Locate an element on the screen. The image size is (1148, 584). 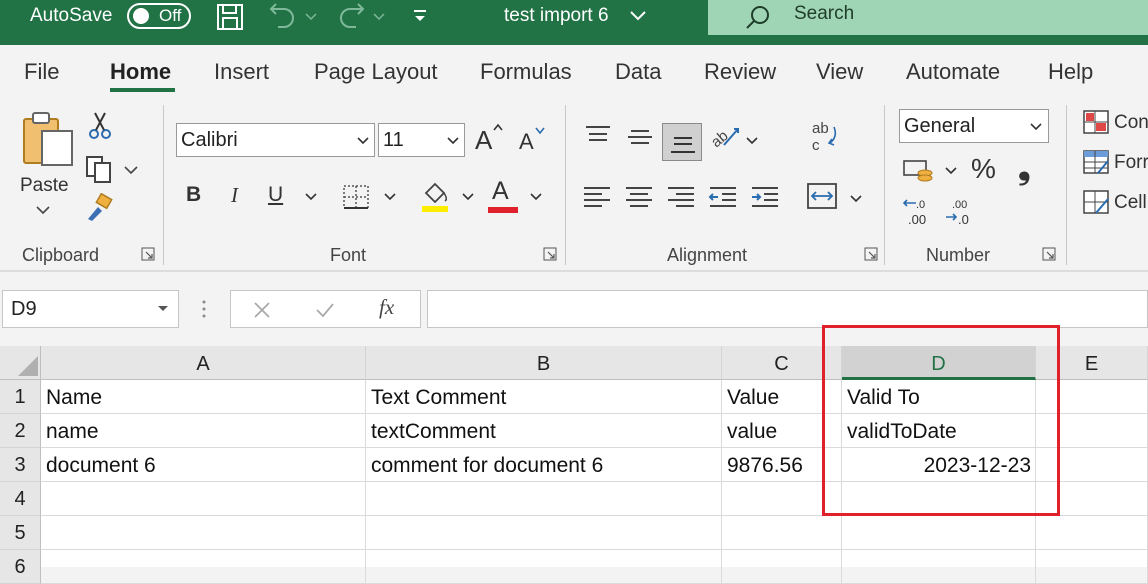
italic-button: I is located at coordinates (234, 195).